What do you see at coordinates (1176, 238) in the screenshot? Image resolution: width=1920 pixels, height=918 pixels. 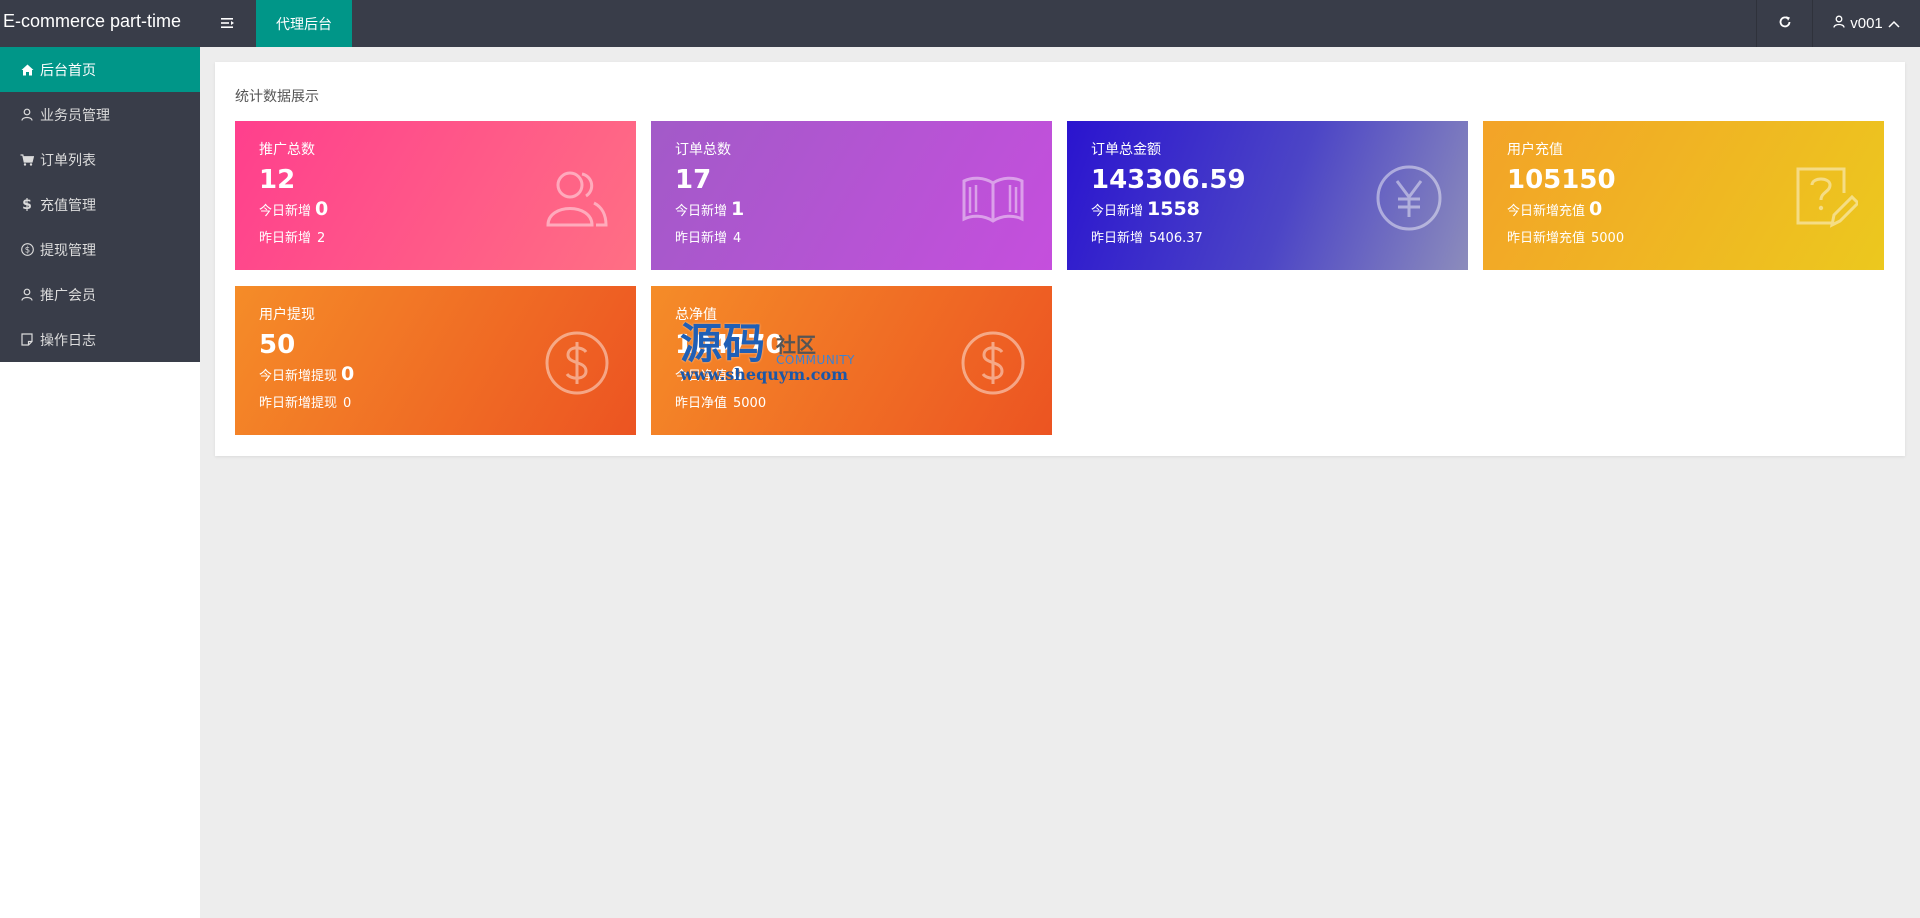 I see `card-yesterday-value: 5406.37` at bounding box center [1176, 238].